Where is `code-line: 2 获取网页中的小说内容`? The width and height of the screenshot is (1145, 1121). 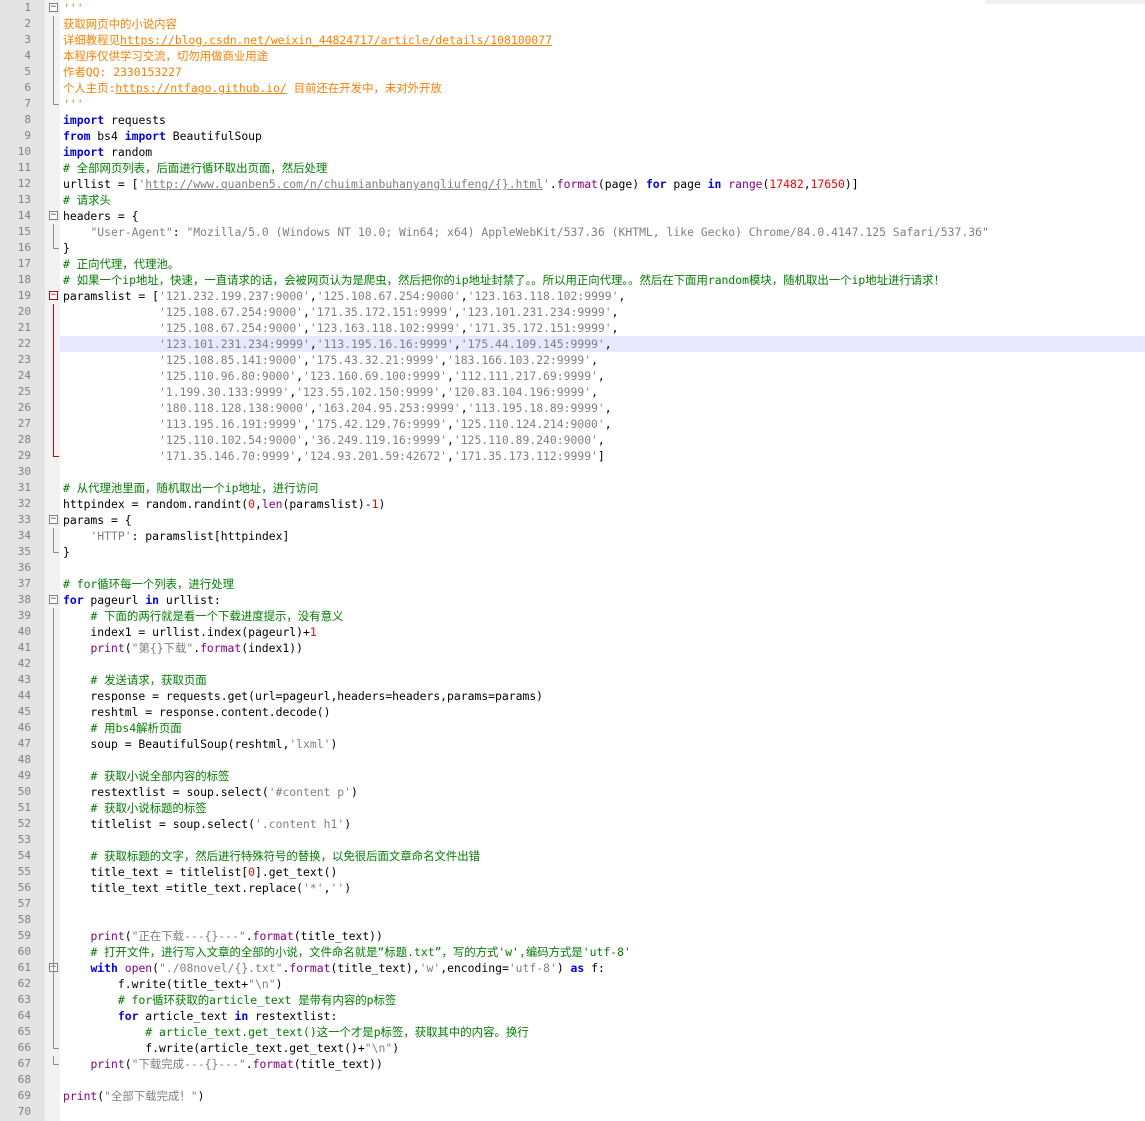 code-line: 2 获取网页中的小说内容 is located at coordinates (584, 24).